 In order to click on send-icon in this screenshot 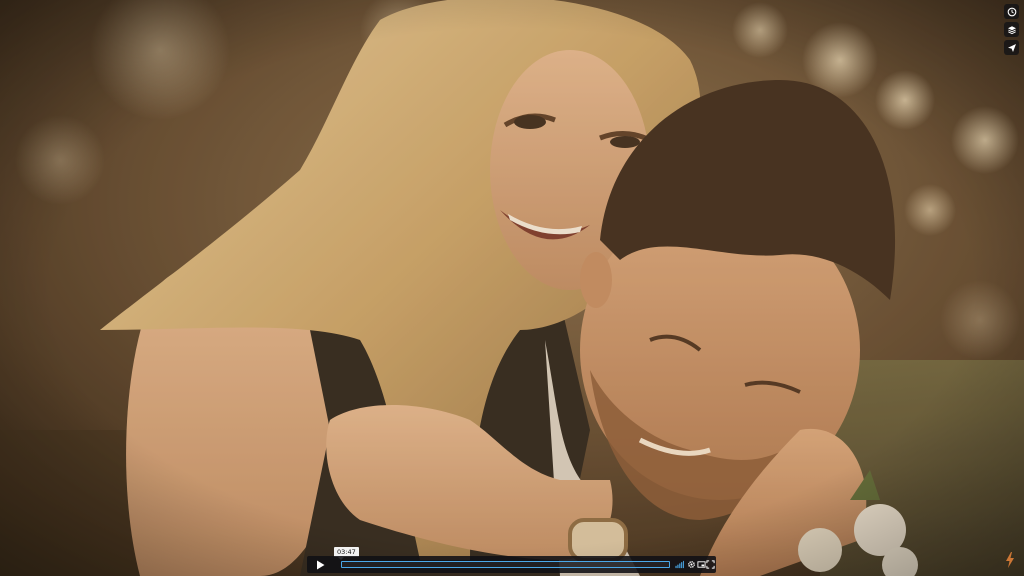, I will do `click(1011, 47)`.